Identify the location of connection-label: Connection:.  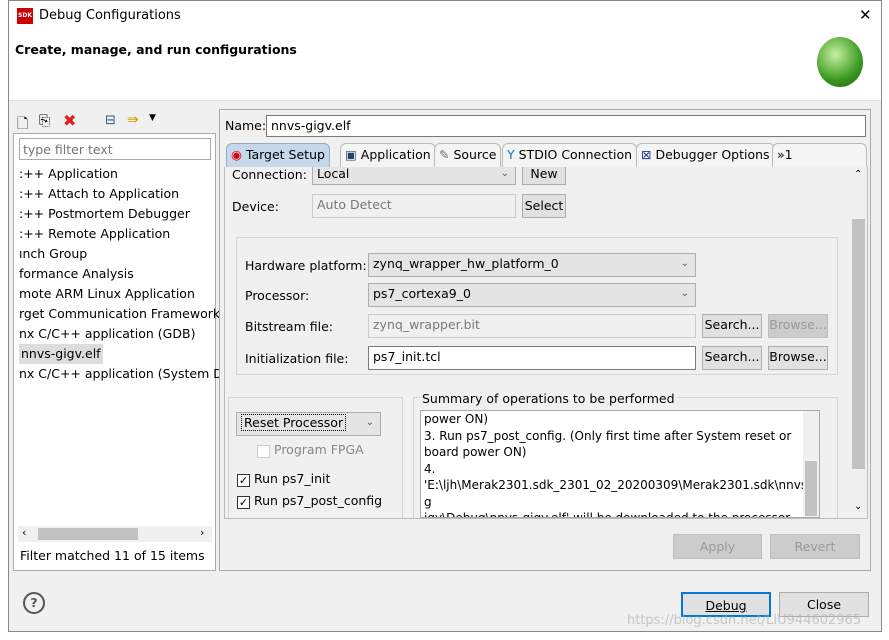
(269, 174).